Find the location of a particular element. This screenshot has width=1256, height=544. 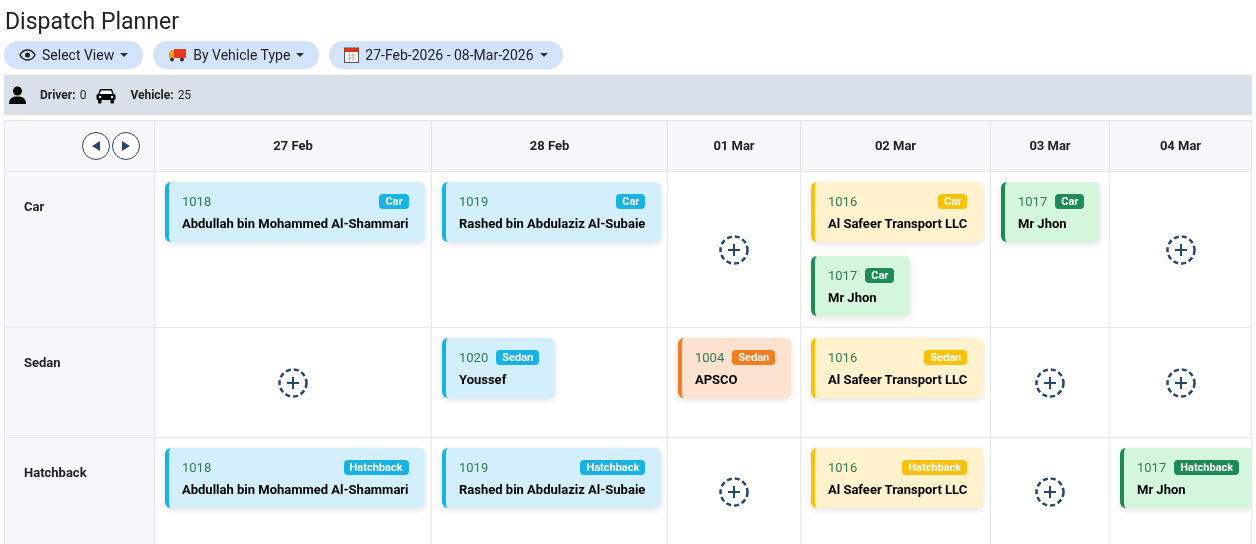

previous-button is located at coordinates (96, 146).